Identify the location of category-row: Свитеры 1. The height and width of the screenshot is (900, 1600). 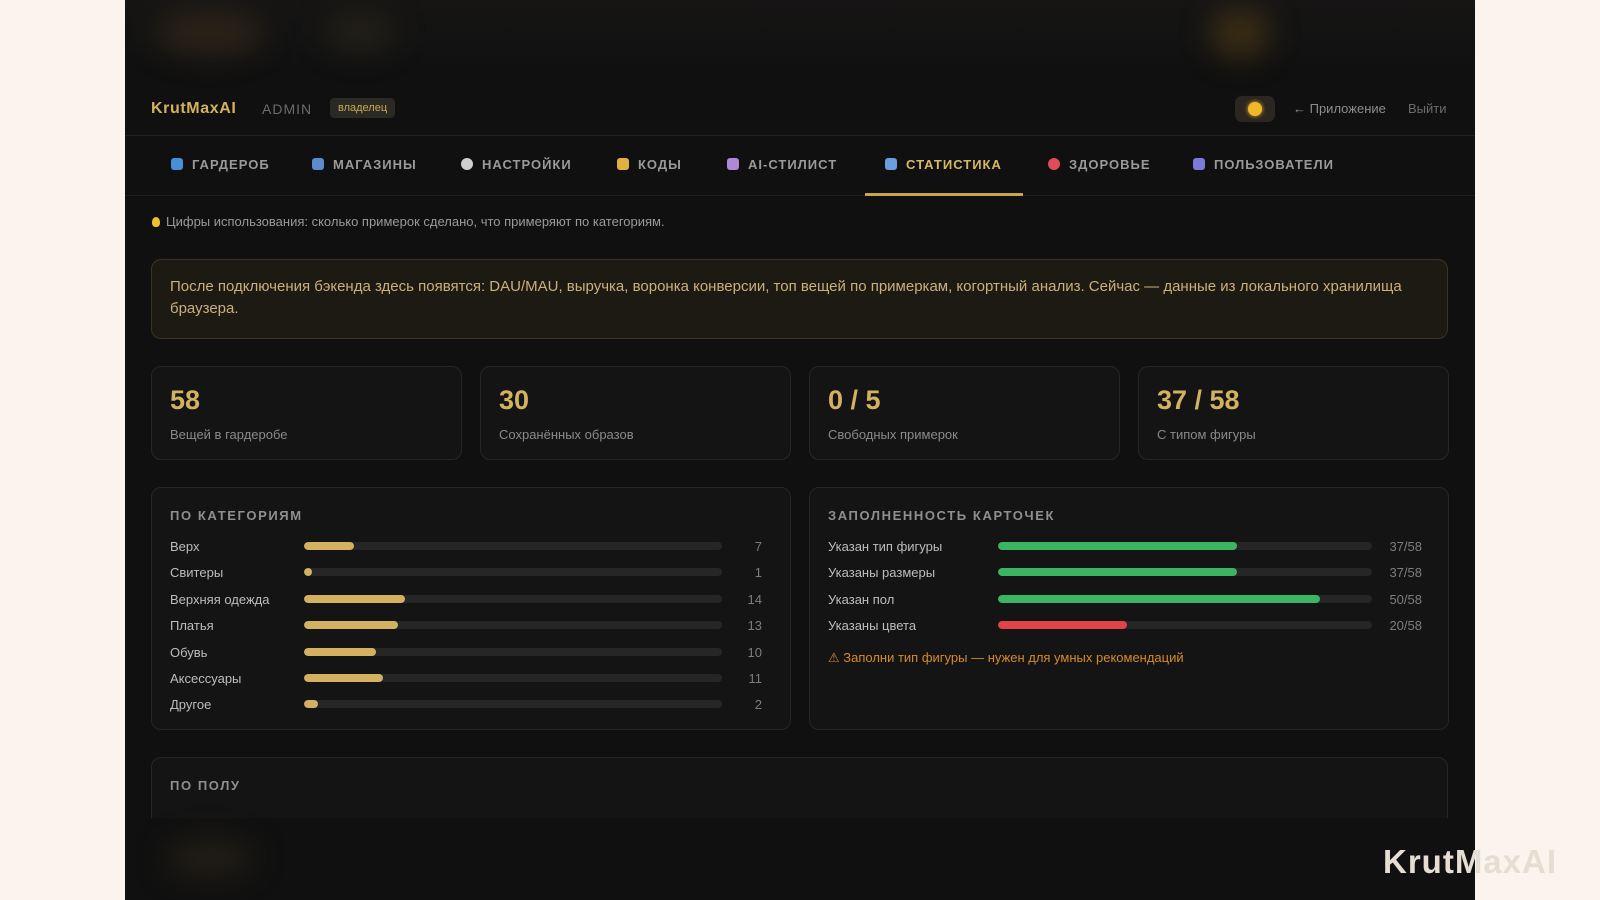
(471, 573).